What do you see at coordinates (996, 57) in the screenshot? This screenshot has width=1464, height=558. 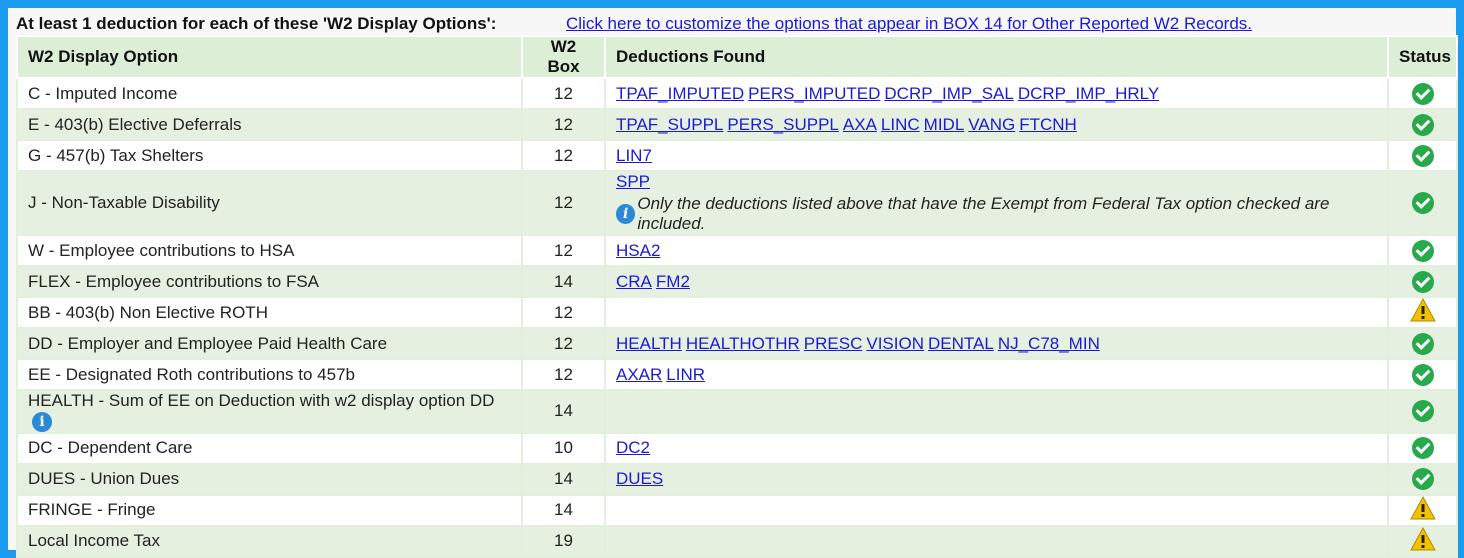 I see `col-header-deductions: Deductions Found` at bounding box center [996, 57].